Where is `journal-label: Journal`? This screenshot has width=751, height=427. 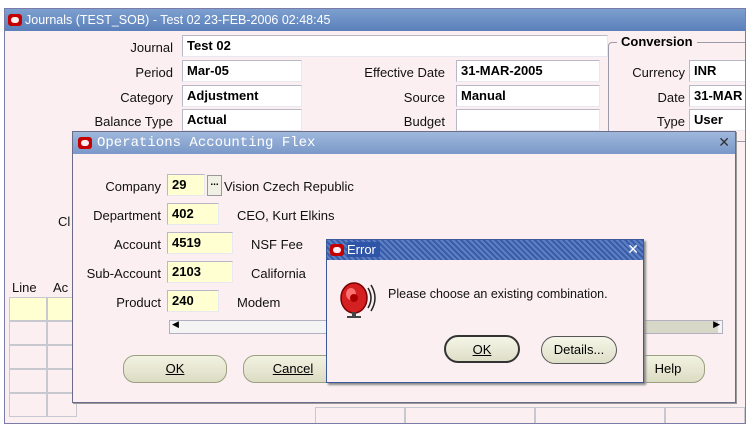 journal-label: Journal is located at coordinates (151, 47).